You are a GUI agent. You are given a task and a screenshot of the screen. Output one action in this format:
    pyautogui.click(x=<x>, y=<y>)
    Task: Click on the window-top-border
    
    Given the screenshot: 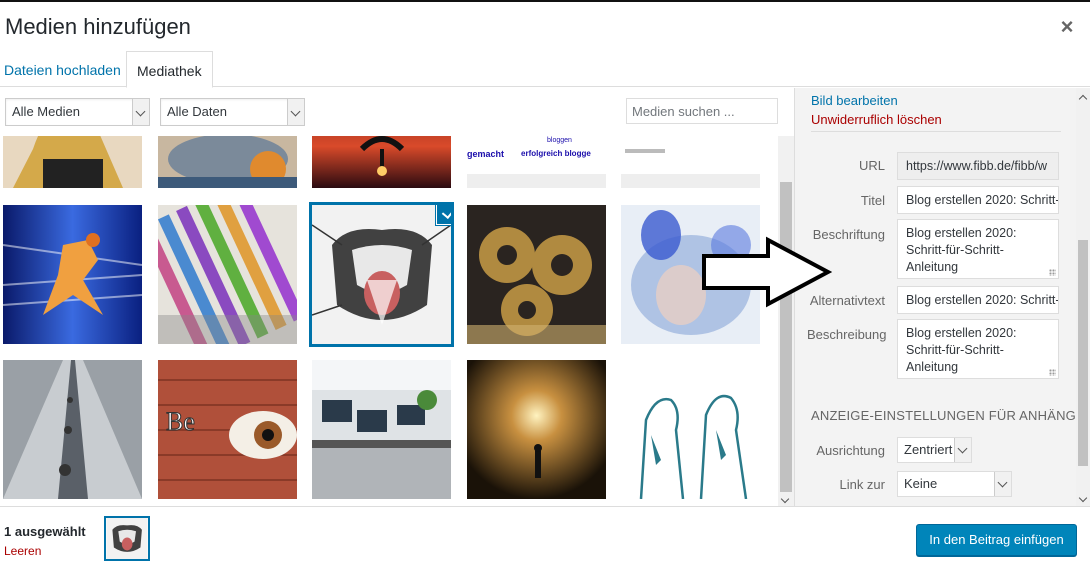 What is the action you would take?
    pyautogui.click(x=545, y=1)
    